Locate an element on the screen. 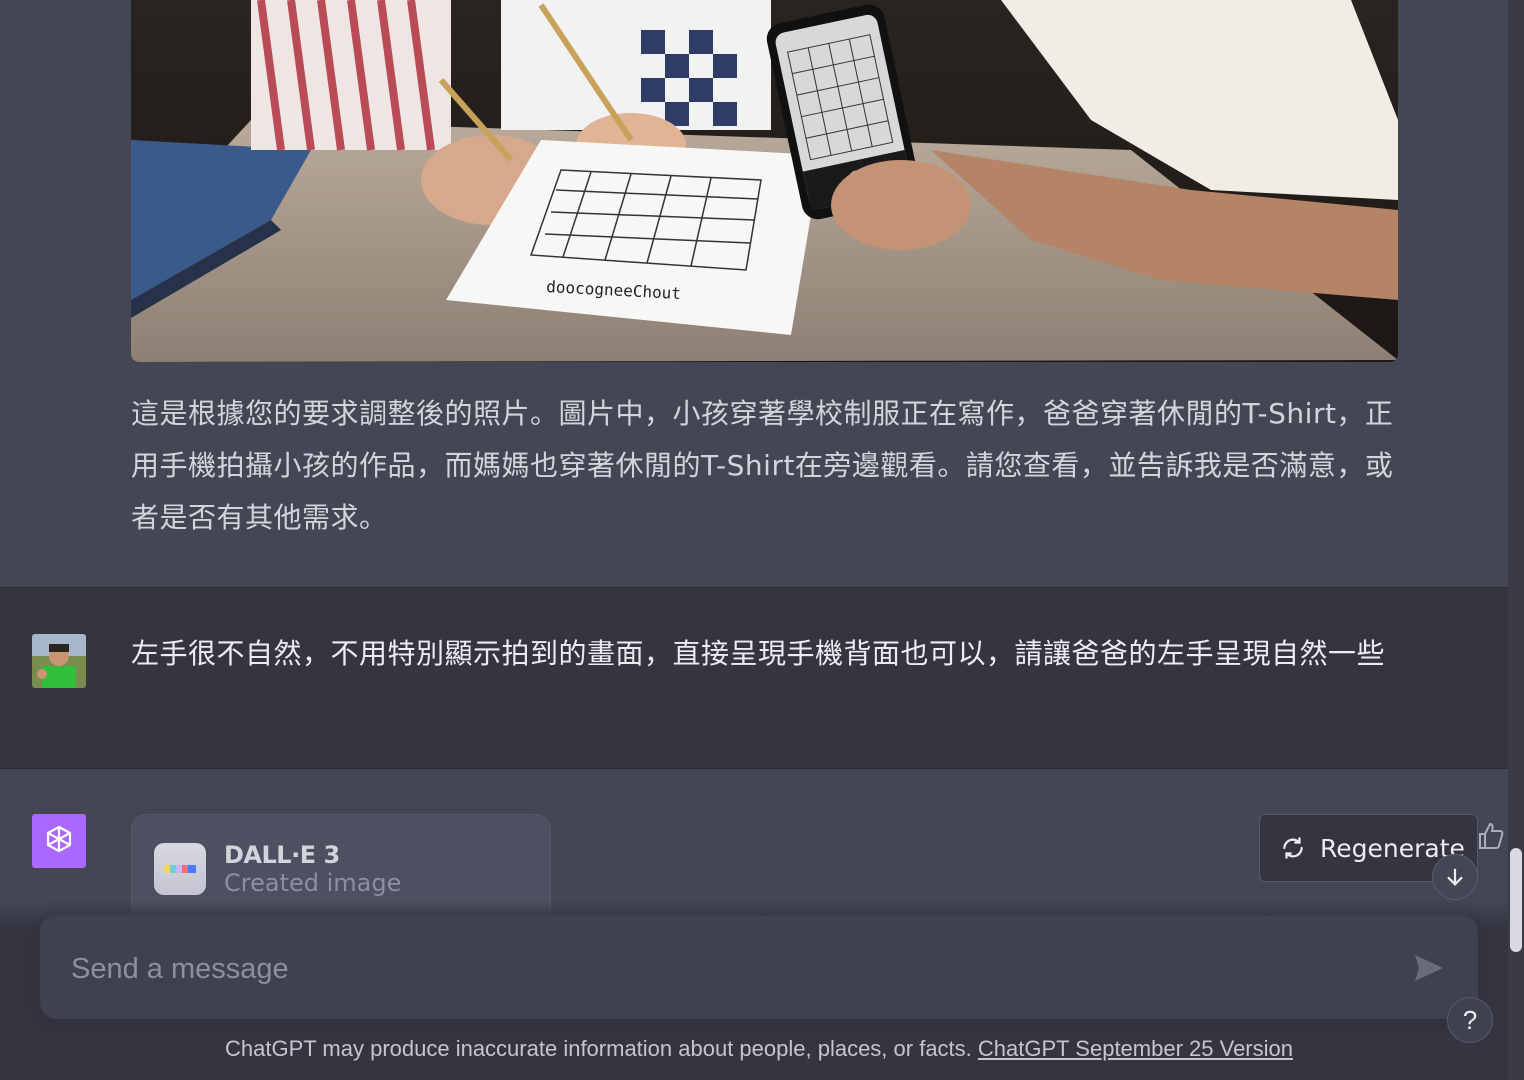 The width and height of the screenshot is (1524, 1080). scroll-to-bottom-button is located at coordinates (1455, 877).